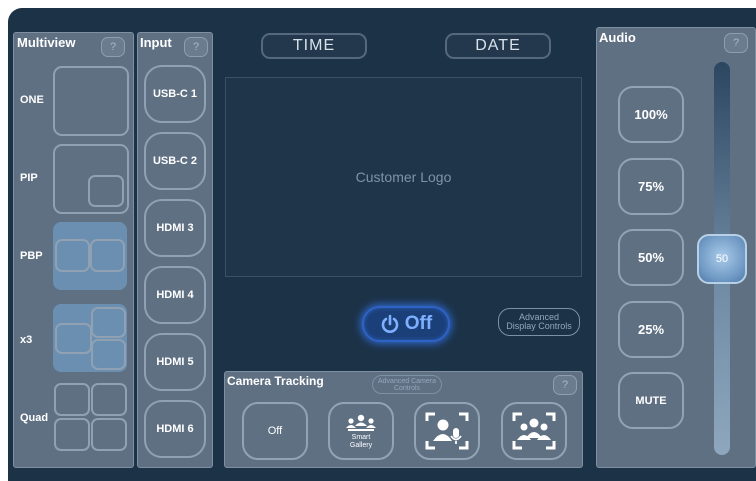 The height and width of the screenshot is (481, 756). Describe the element at coordinates (108, 354) in the screenshot. I see `x3-bottom-right-icon` at that location.